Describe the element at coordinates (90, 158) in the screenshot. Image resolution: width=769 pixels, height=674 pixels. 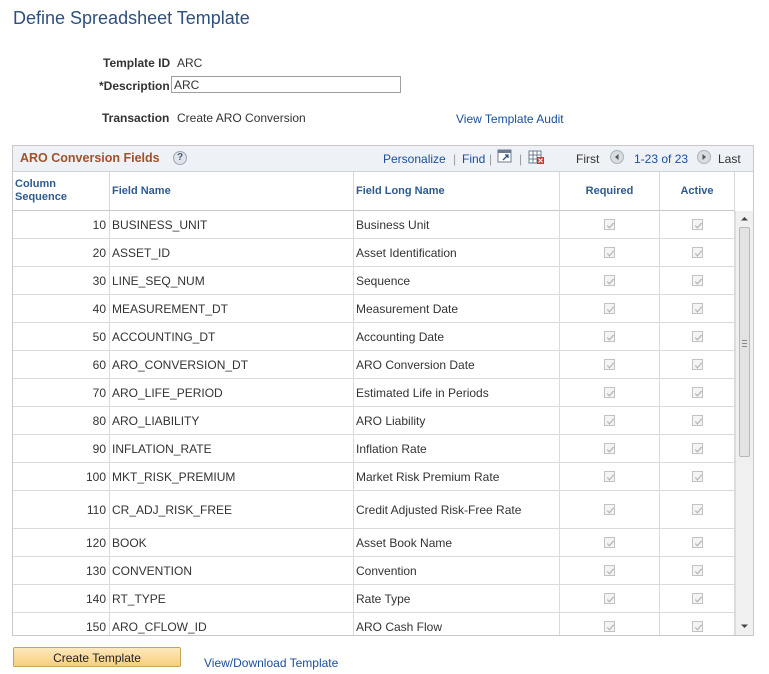
I see `grid-title: ARO Conversion Fields` at that location.